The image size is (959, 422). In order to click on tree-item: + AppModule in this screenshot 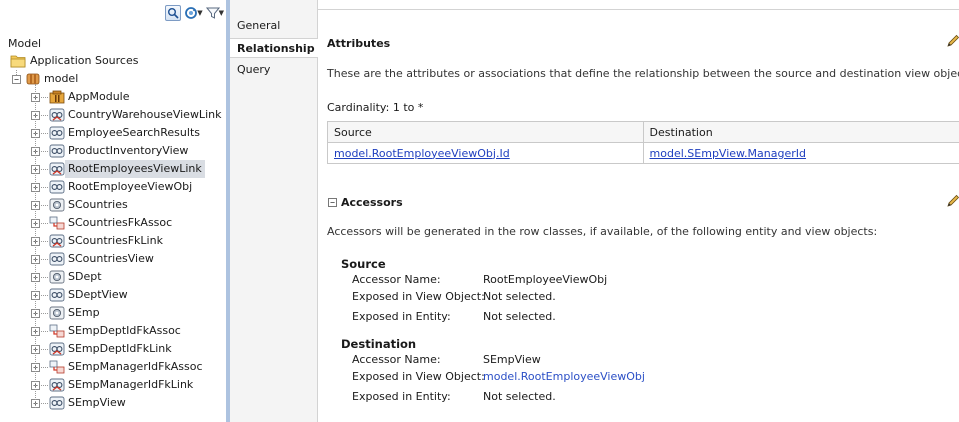, I will do `click(113, 97)`.